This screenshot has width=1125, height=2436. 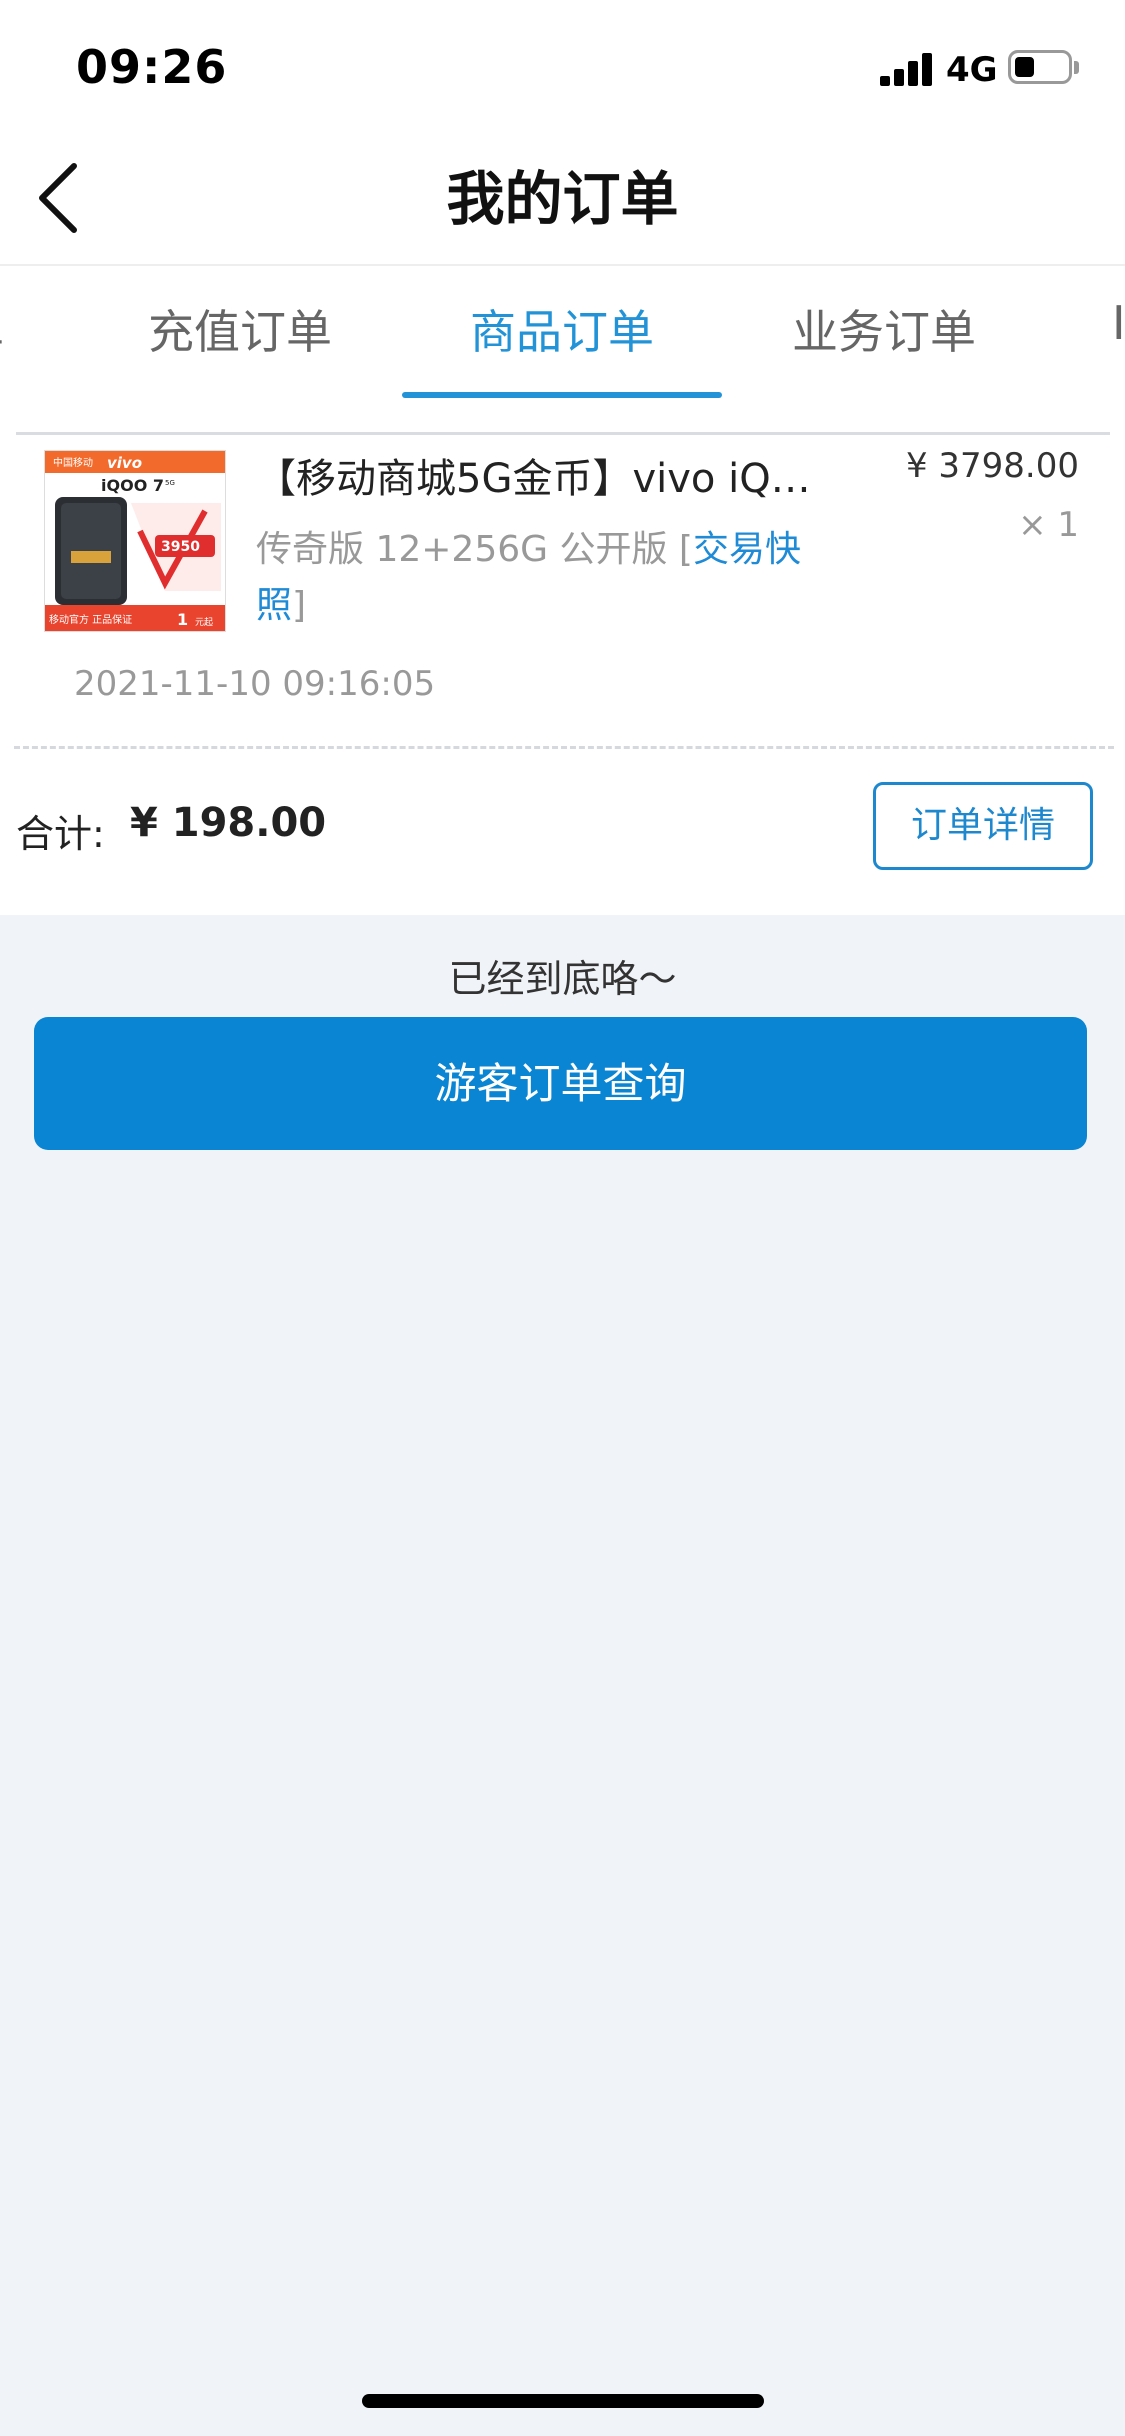 I want to click on tab-partial-right: ID, so click(x=1118, y=323).